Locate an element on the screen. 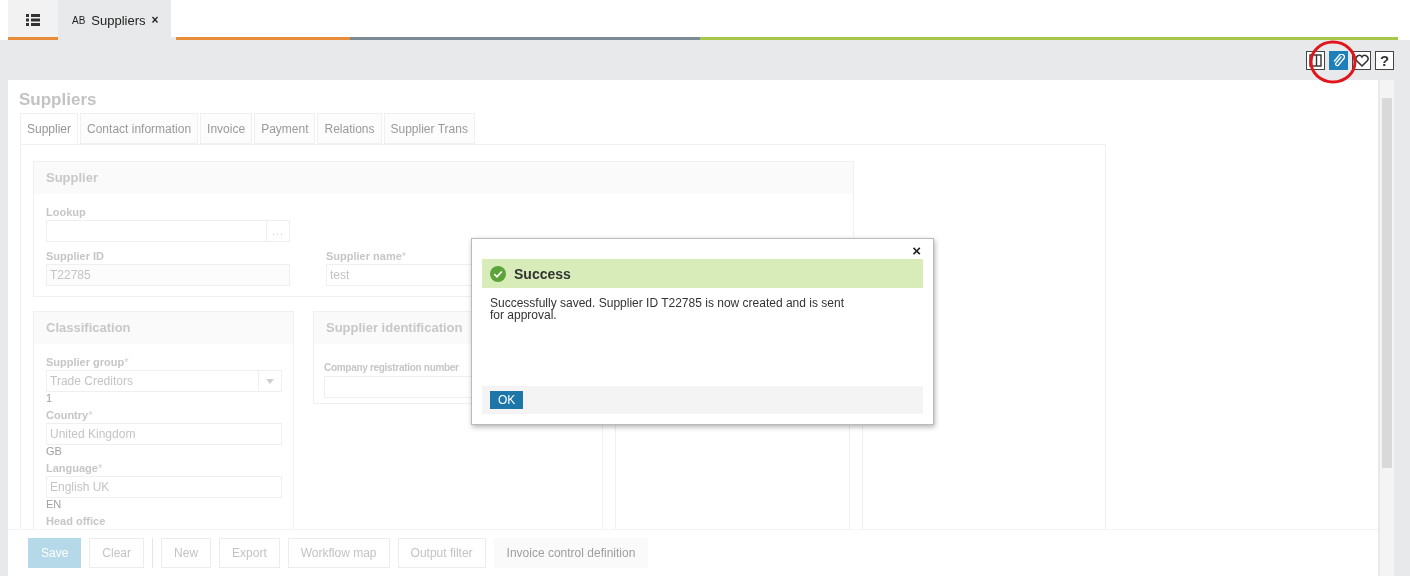 The image size is (1410, 576). dialog-title: Success is located at coordinates (542, 273).